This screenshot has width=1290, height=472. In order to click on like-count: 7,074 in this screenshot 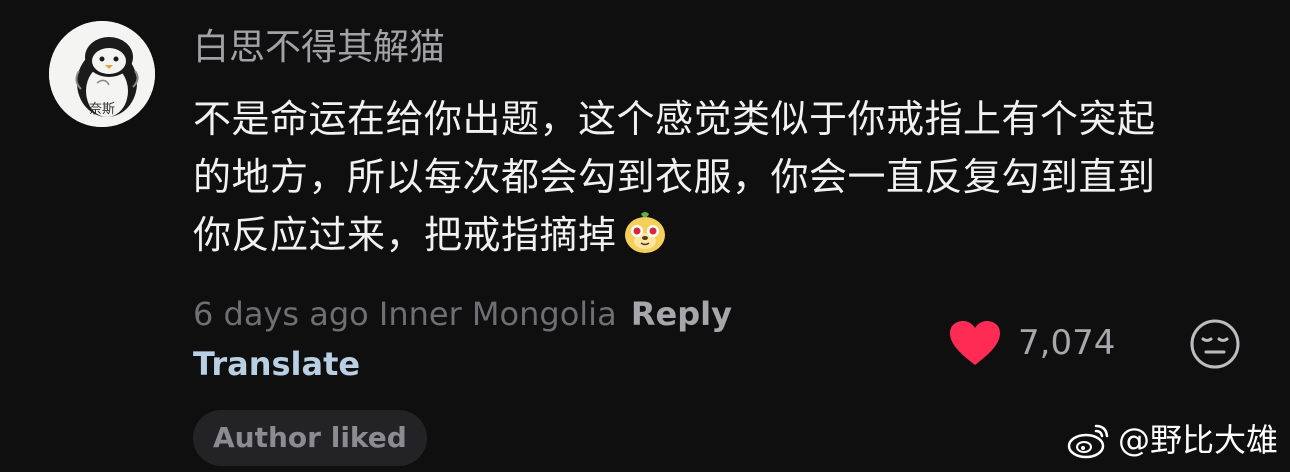, I will do `click(1067, 343)`.